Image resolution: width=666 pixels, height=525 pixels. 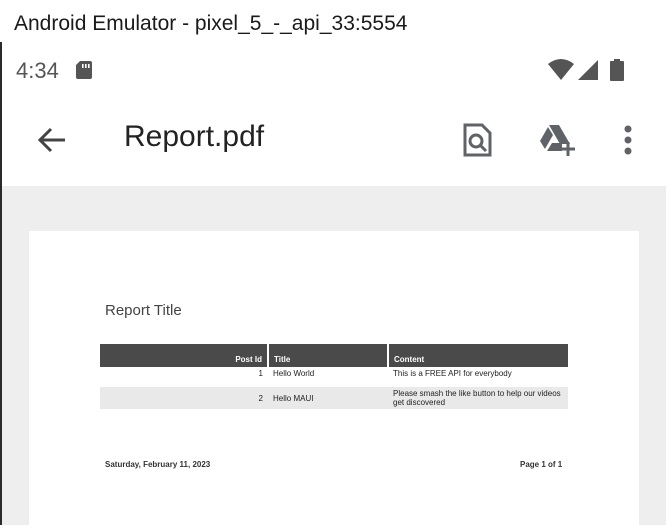 I want to click on search-document-icon, so click(x=477, y=142).